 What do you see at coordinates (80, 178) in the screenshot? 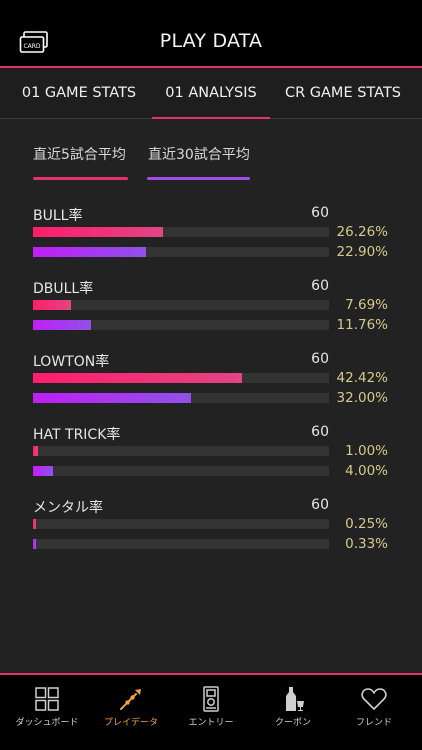
I see `legend-recent5-swatch` at bounding box center [80, 178].